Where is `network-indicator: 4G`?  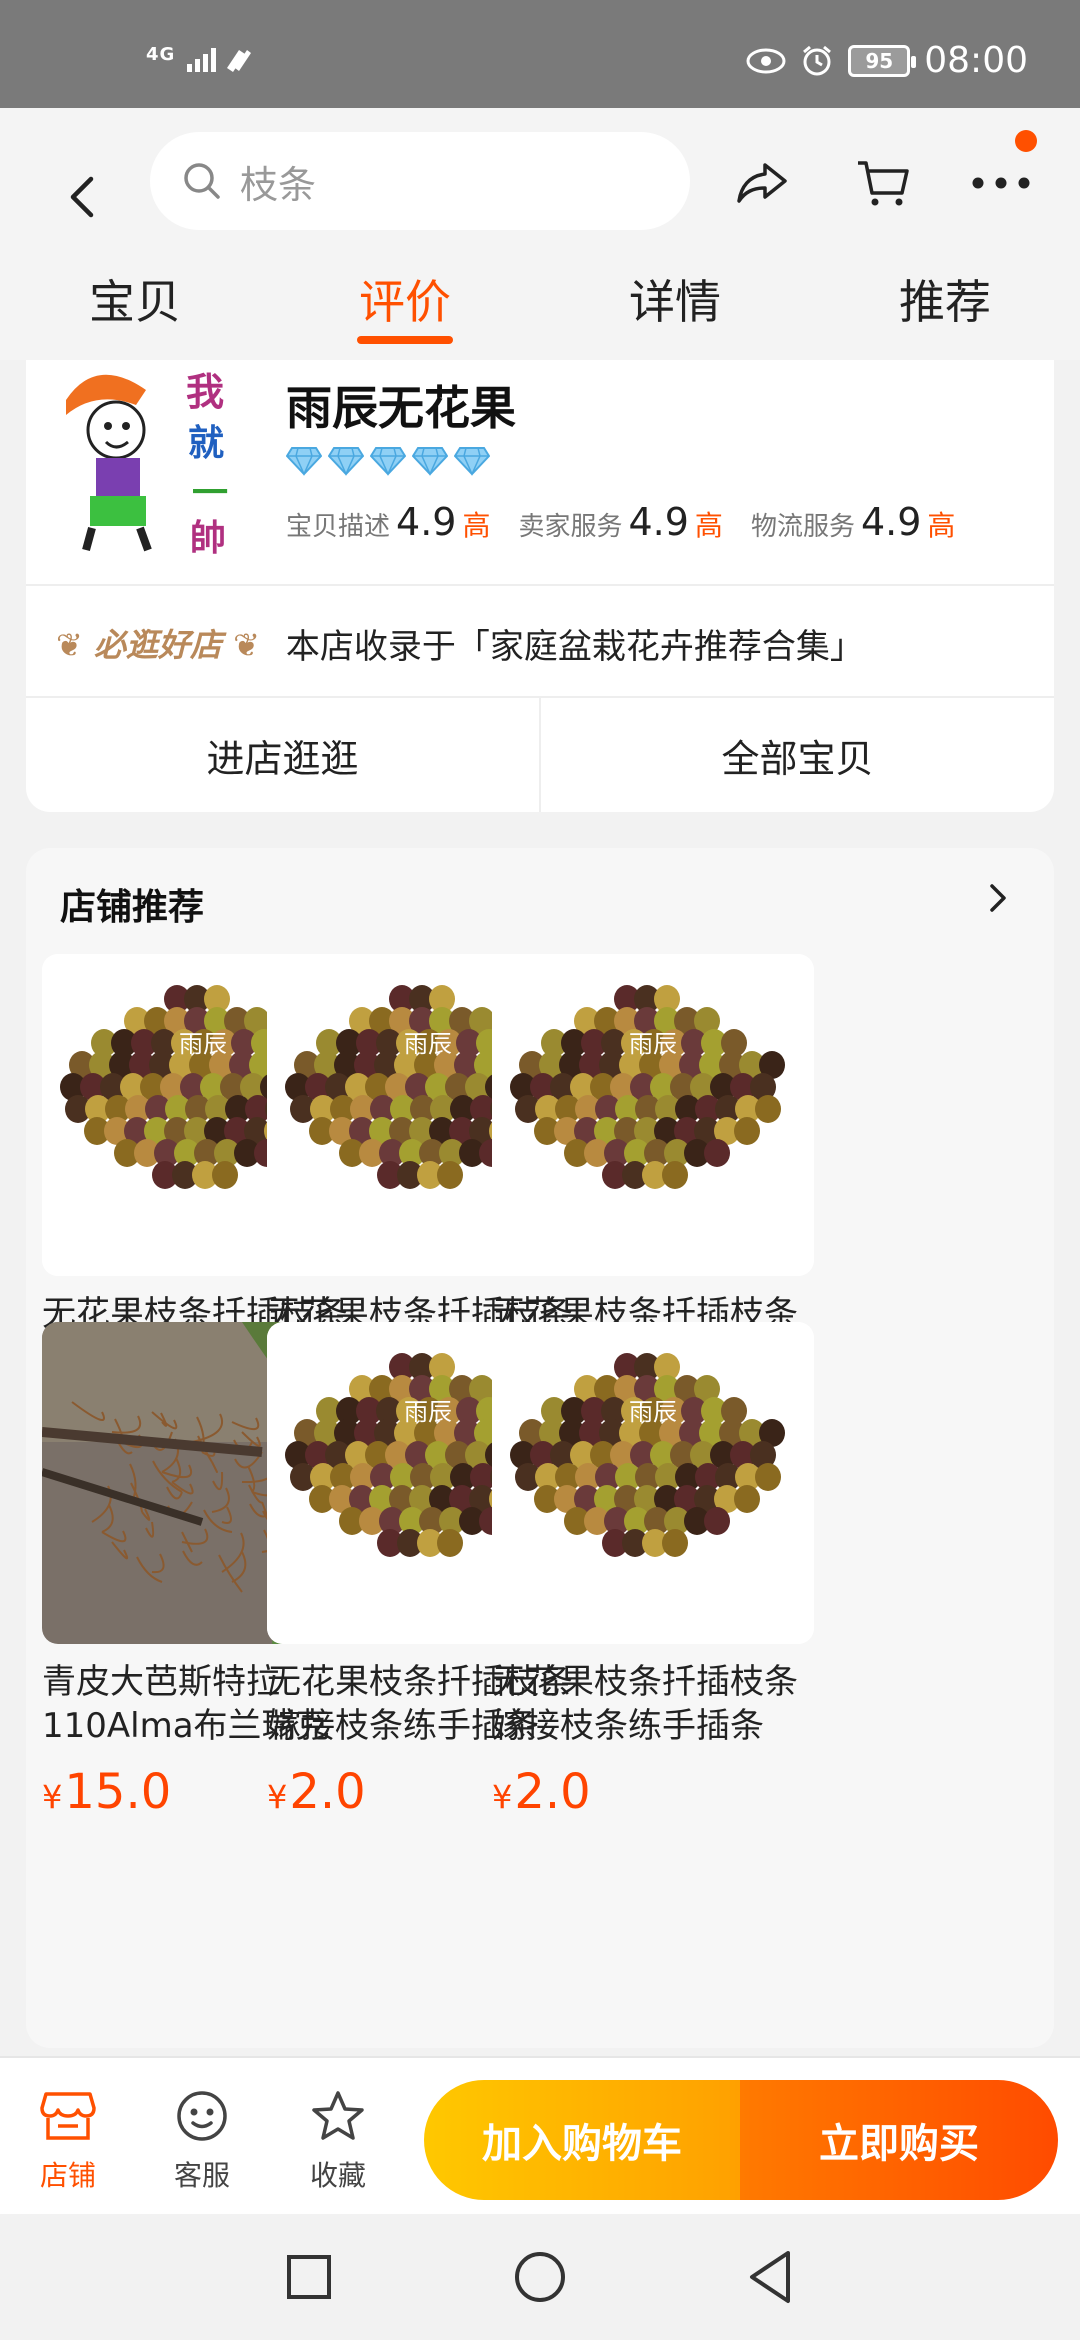 network-indicator: 4G is located at coordinates (200, 59).